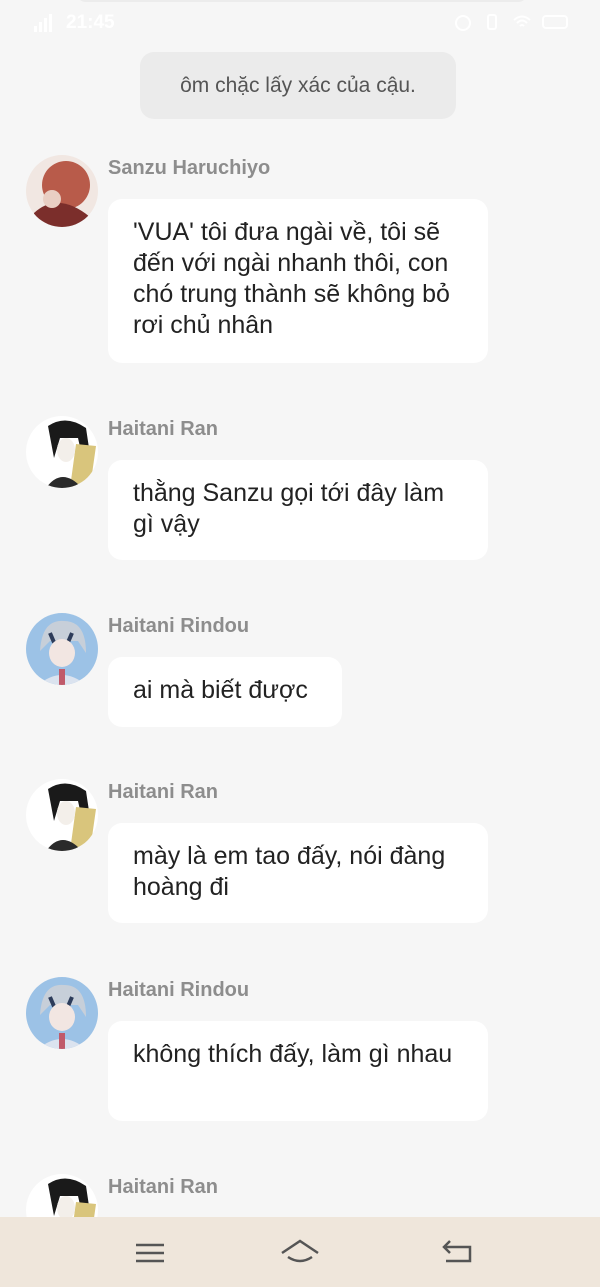  Describe the element at coordinates (458, 1253) in the screenshot. I see `back-icon` at that location.